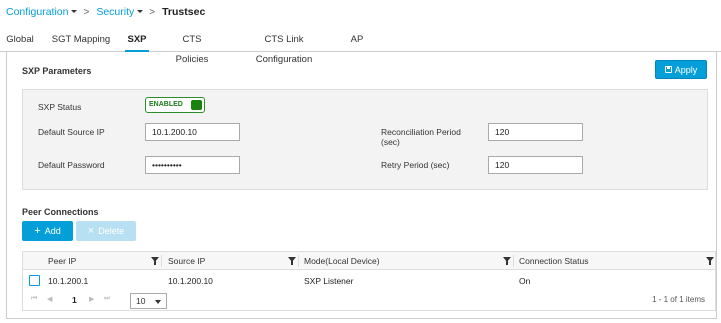 Image resolution: width=721 pixels, height=323 pixels. What do you see at coordinates (342, 261) in the screenshot?
I see `column-header-mode: Mode(Local Device)` at bounding box center [342, 261].